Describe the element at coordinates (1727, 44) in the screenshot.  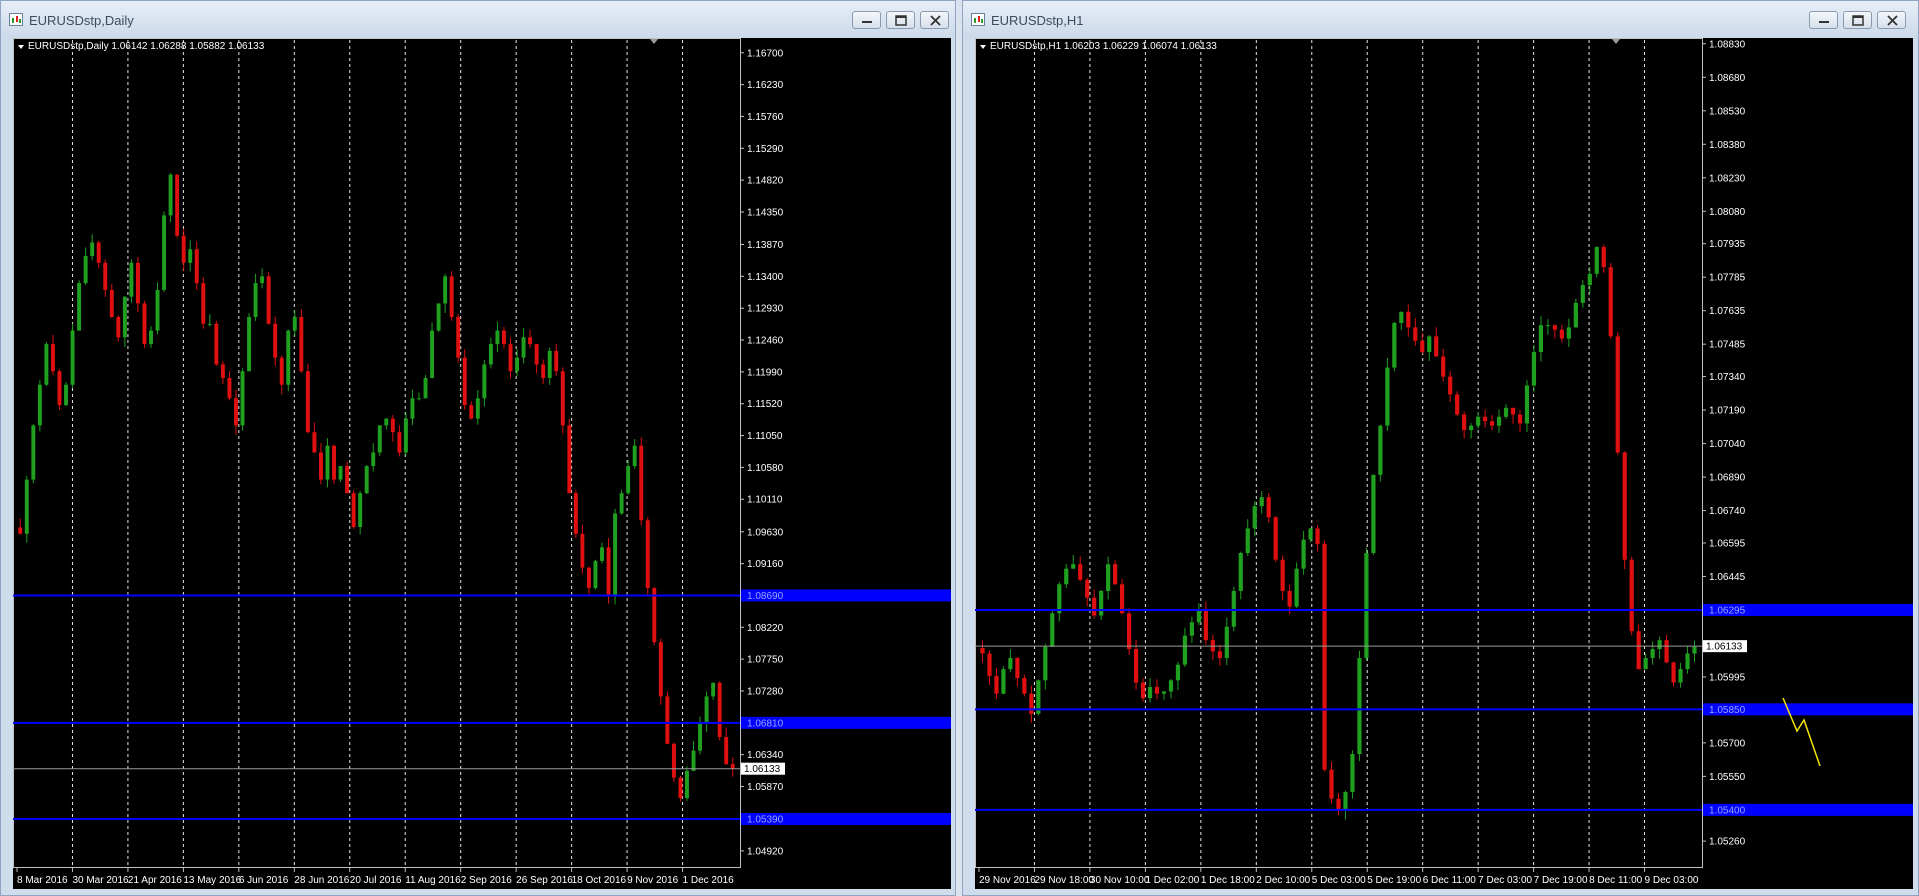
I see `y-tick-label: 1.08830` at that location.